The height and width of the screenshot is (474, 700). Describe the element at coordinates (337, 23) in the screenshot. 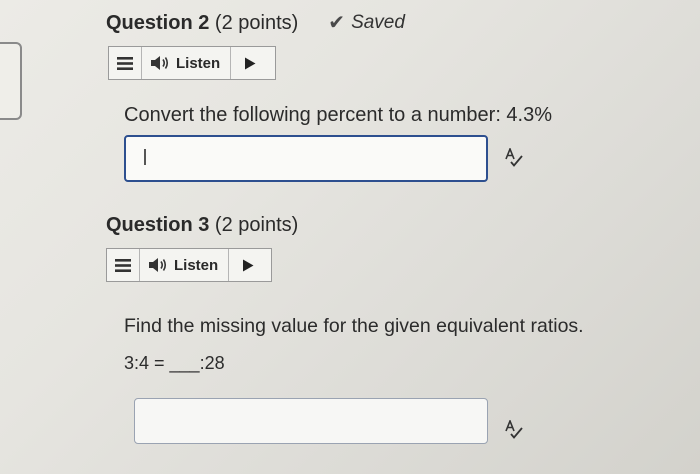

I see `checkmark-icon: ✔` at that location.